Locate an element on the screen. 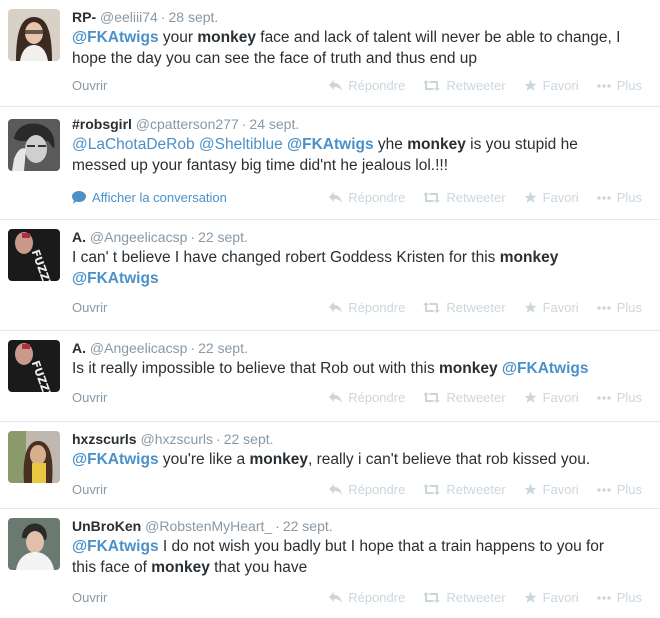 This screenshot has height=618, width=660. tweet-fullname: UnBroKen is located at coordinates (106, 526).